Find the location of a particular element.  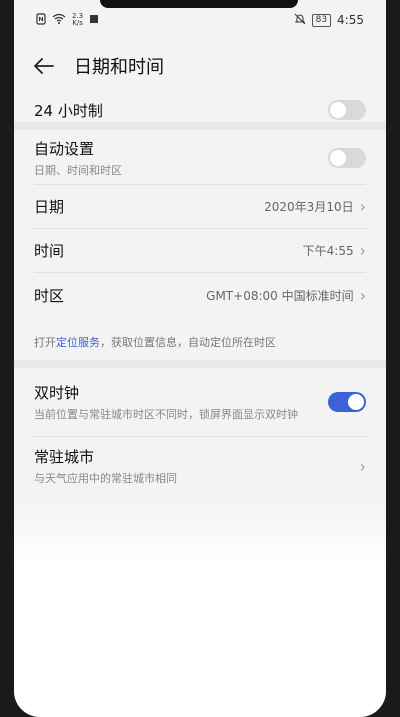

status-time: 4:55 is located at coordinates (350, 20).